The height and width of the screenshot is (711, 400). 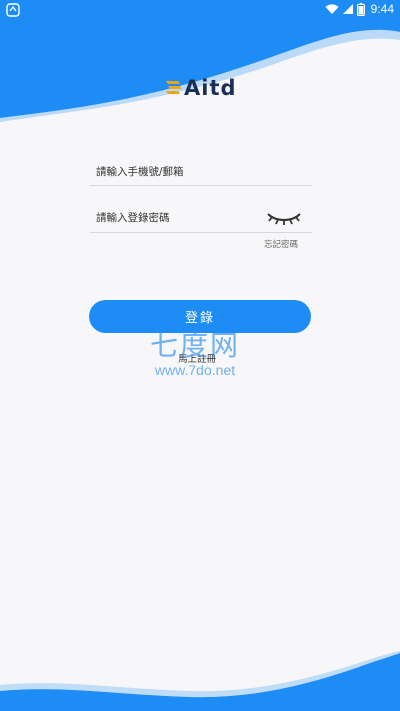 I want to click on status-bar: 9:44, so click(x=200, y=10).